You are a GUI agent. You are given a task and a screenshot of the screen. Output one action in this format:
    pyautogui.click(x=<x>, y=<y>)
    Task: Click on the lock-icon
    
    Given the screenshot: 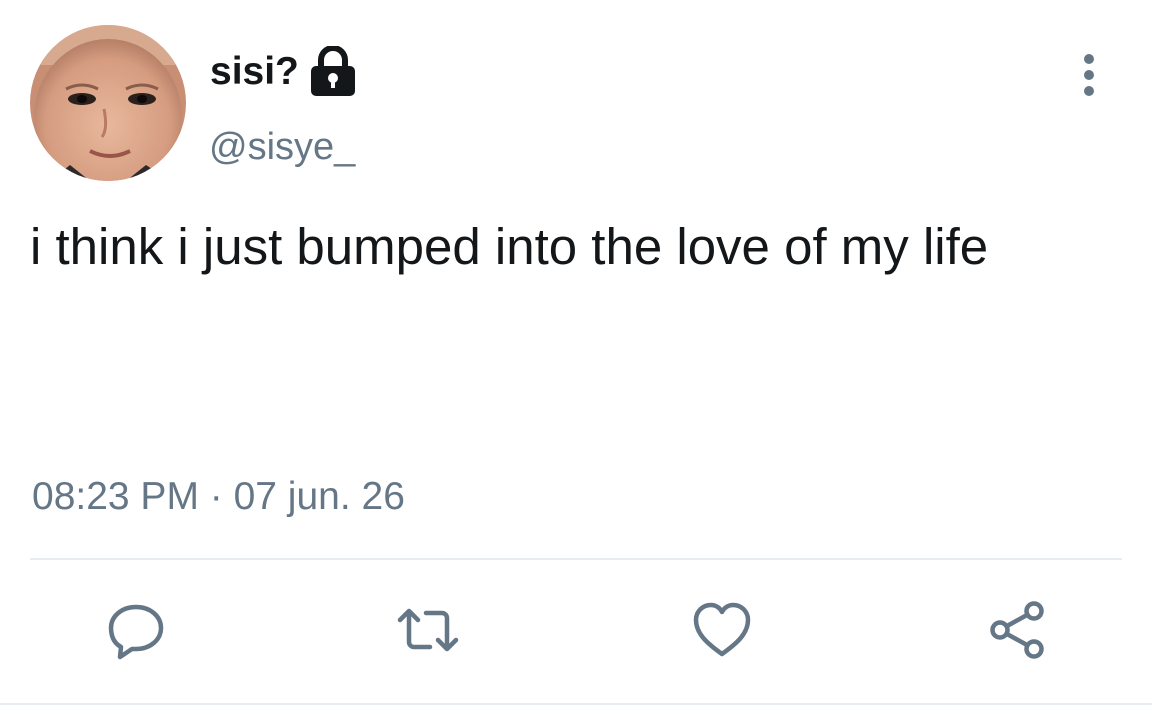 What is the action you would take?
    pyautogui.click(x=333, y=71)
    